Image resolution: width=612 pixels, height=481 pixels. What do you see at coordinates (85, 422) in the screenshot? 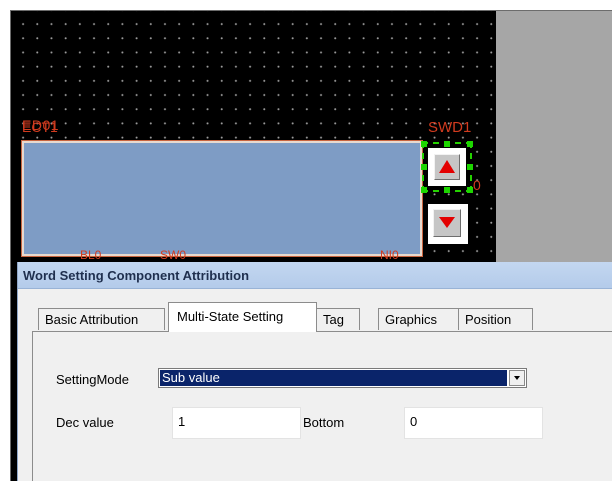
I see `dec-value-label: Dec value` at bounding box center [85, 422].